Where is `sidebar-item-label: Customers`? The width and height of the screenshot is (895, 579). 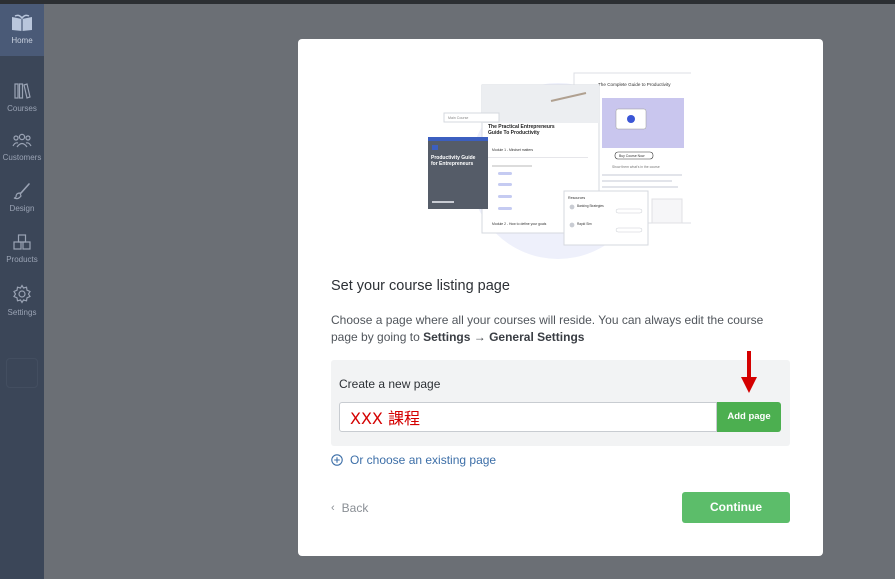 sidebar-item-label: Customers is located at coordinates (22, 157).